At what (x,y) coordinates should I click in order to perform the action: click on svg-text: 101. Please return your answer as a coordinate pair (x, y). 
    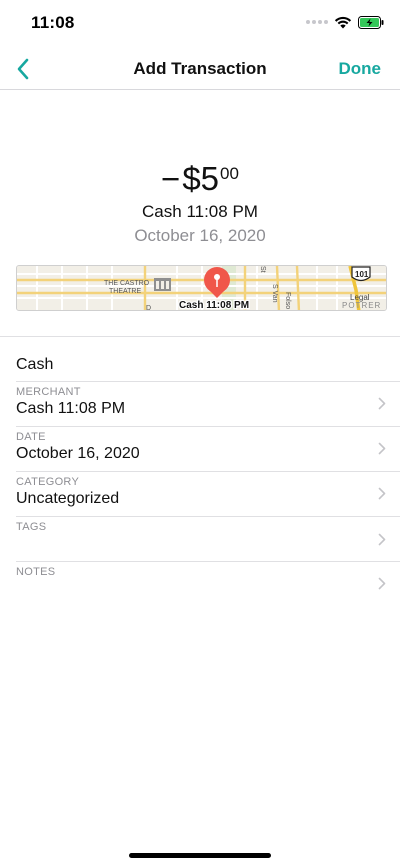
    Looking at the image, I should click on (362, 274).